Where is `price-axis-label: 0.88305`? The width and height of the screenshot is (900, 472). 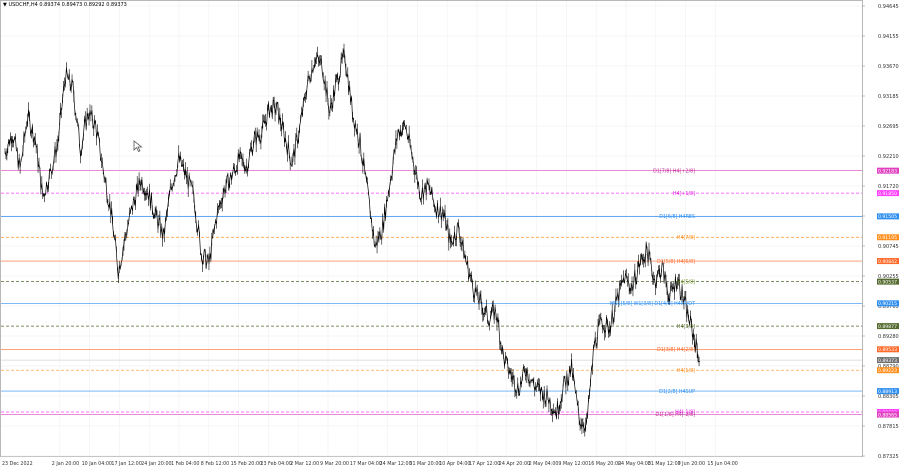 price-axis-label: 0.88305 is located at coordinates (888, 397).